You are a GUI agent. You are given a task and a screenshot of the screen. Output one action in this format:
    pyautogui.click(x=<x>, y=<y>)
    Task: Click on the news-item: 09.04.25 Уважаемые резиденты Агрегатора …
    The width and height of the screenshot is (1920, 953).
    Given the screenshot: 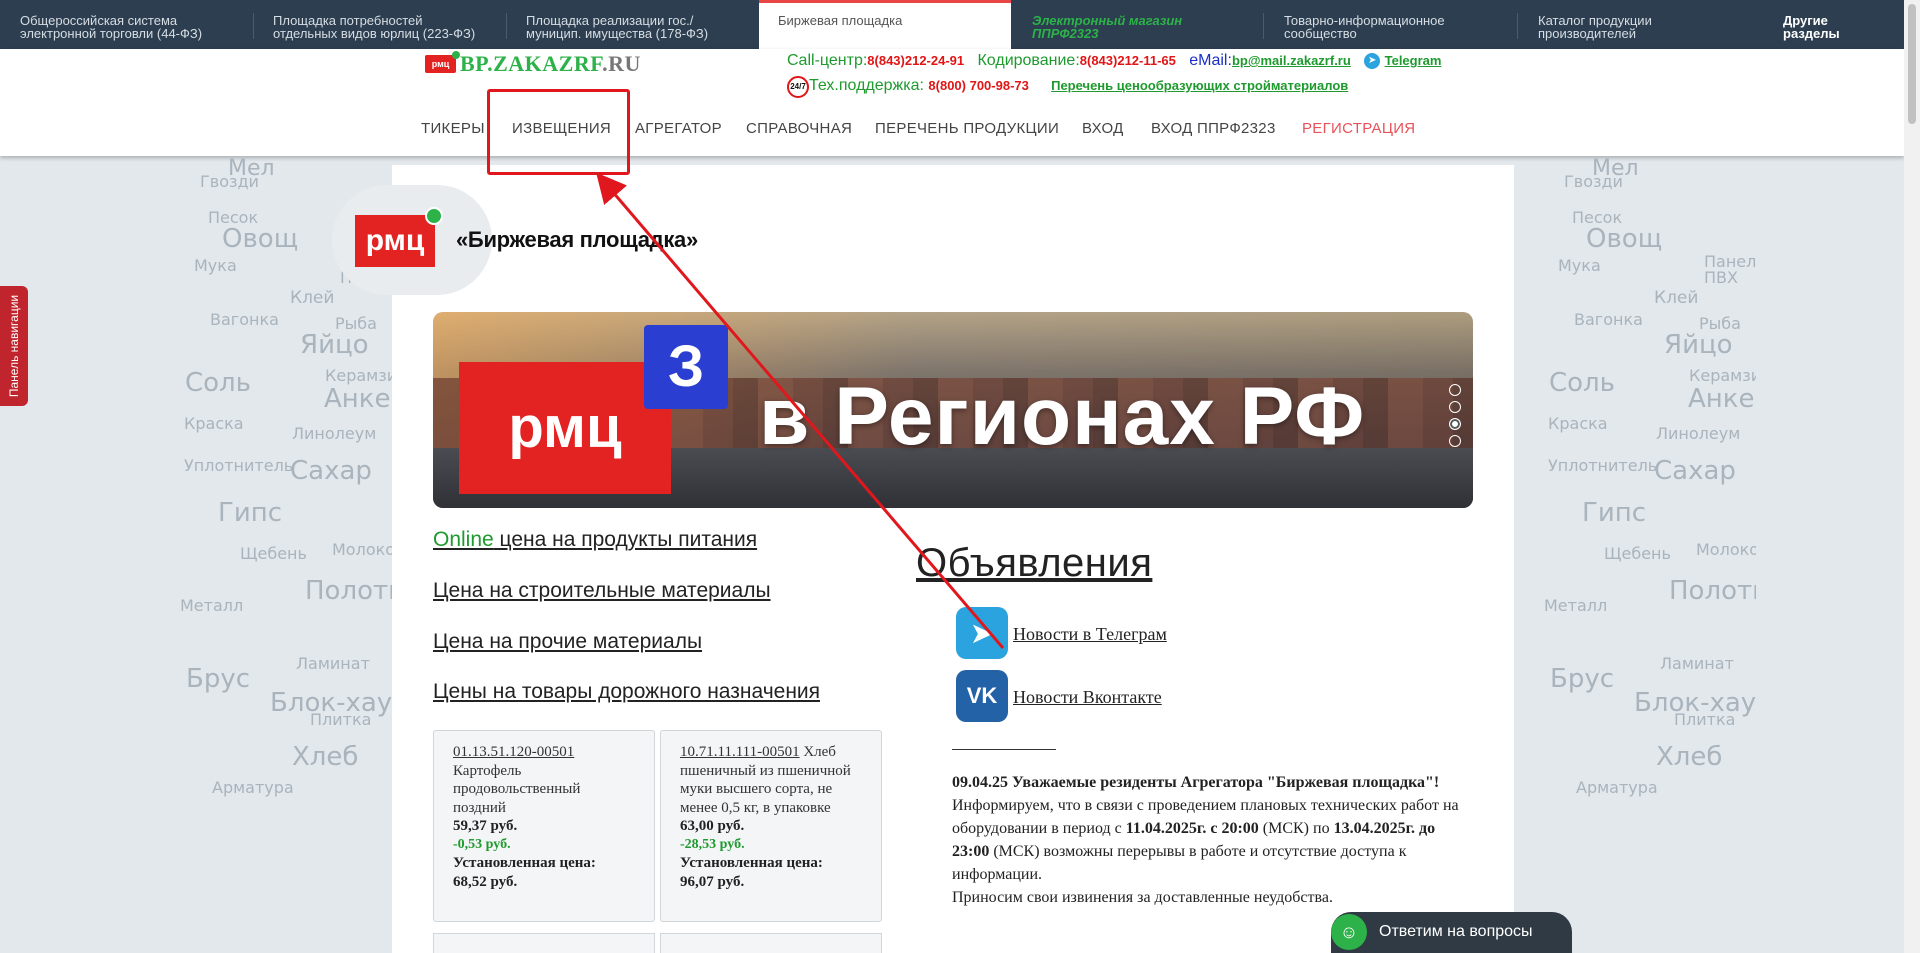 What is the action you would take?
    pyautogui.click(x=1214, y=840)
    